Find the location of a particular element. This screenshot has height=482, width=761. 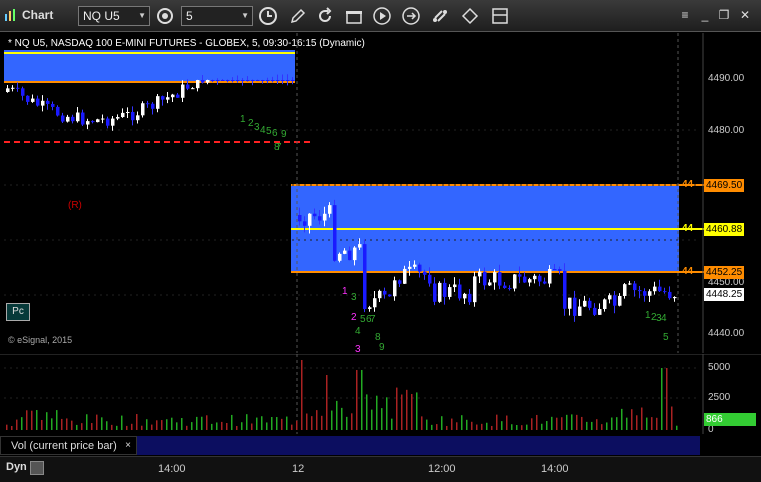

lock-icon is located at coordinates (37, 468).